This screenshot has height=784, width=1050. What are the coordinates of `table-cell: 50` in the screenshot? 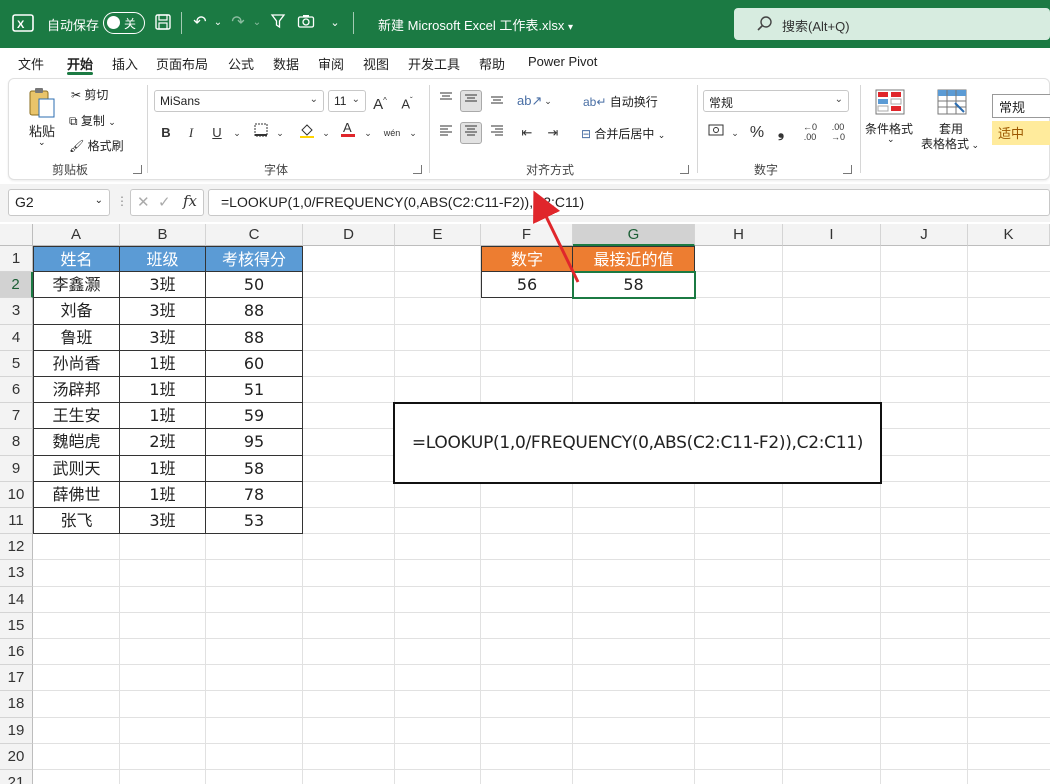 It's located at (254, 285).